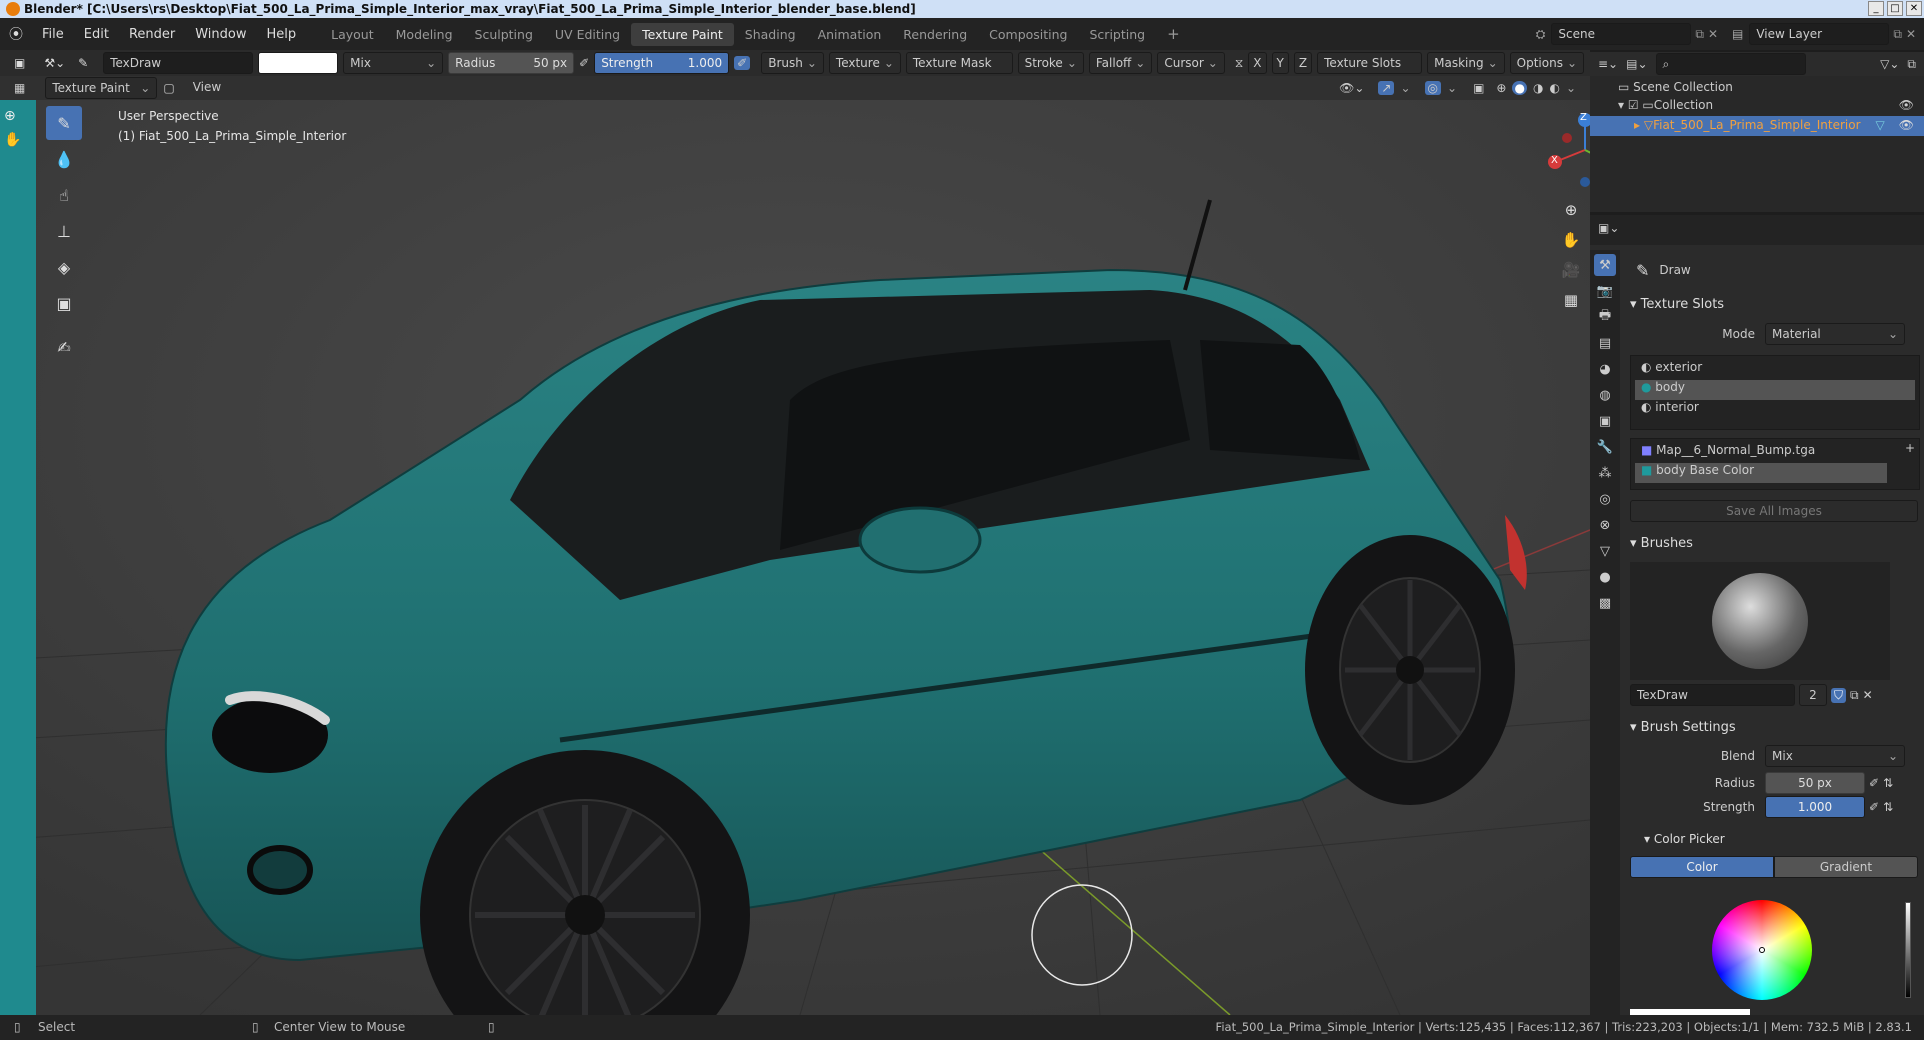 The height and width of the screenshot is (1040, 1924). I want to click on outliner-scene-collection: ▭ Scene Collection, so click(1757, 86).